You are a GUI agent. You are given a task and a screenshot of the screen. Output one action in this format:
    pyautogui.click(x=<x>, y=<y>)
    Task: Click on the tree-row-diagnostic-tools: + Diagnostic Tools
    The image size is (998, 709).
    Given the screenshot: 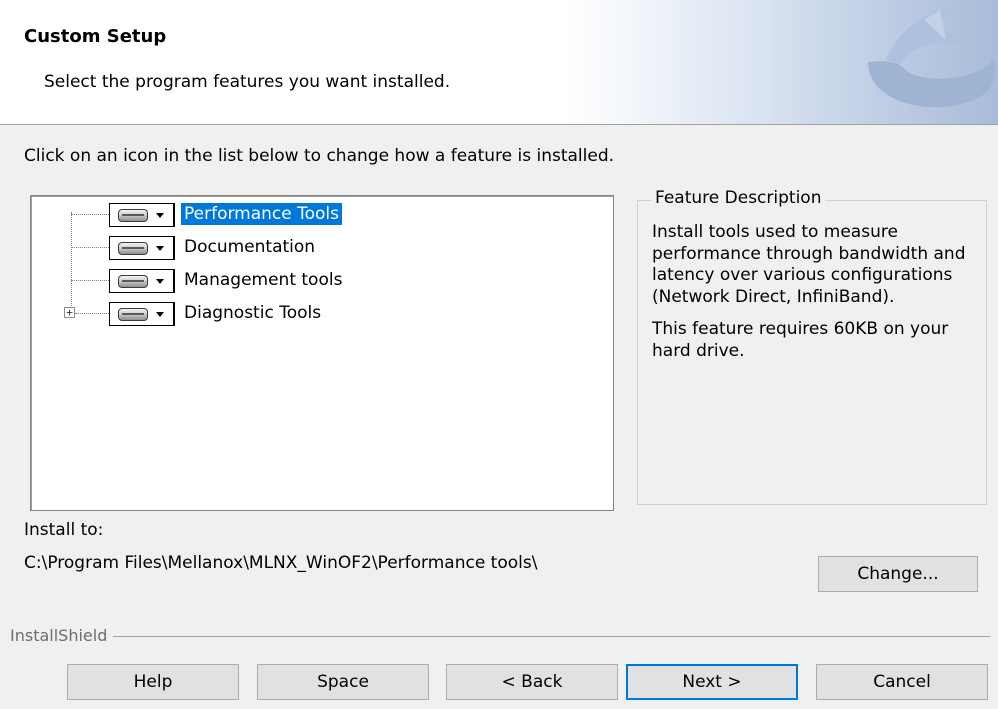 What is the action you would take?
    pyautogui.click(x=311, y=314)
    